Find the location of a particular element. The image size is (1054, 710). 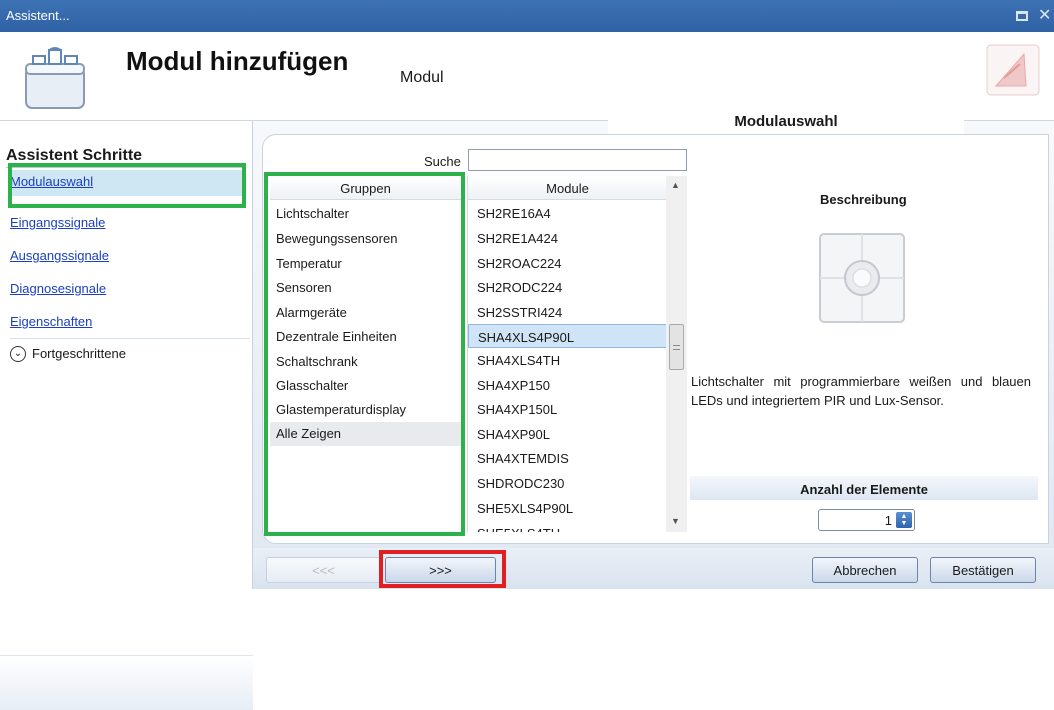

module-item: SH2SSTRI424 is located at coordinates (568, 312).